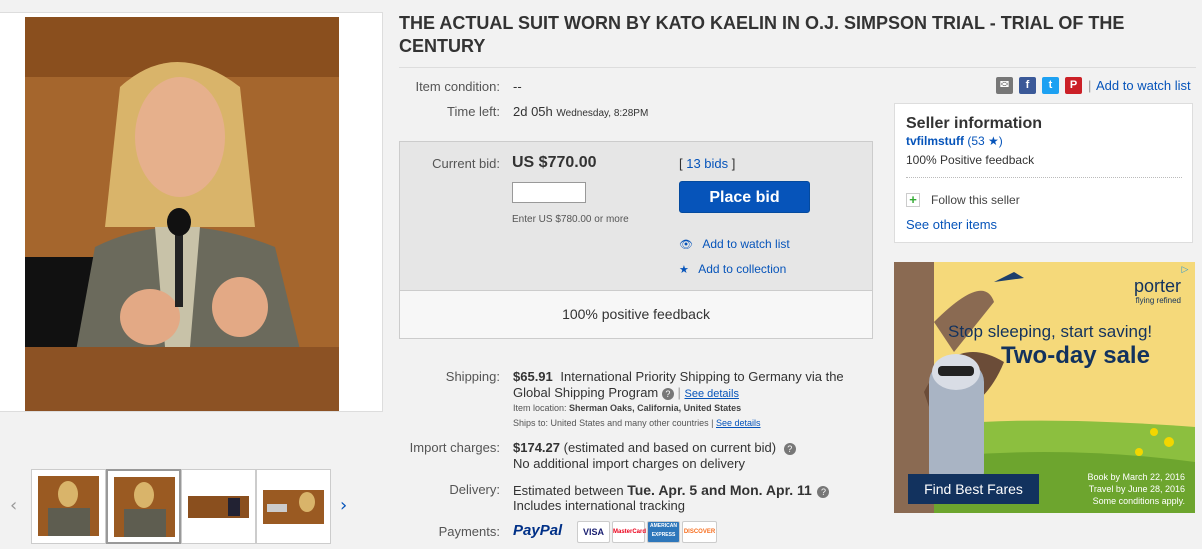  I want to click on seller-name-link: tvfilmstuff, so click(935, 141).